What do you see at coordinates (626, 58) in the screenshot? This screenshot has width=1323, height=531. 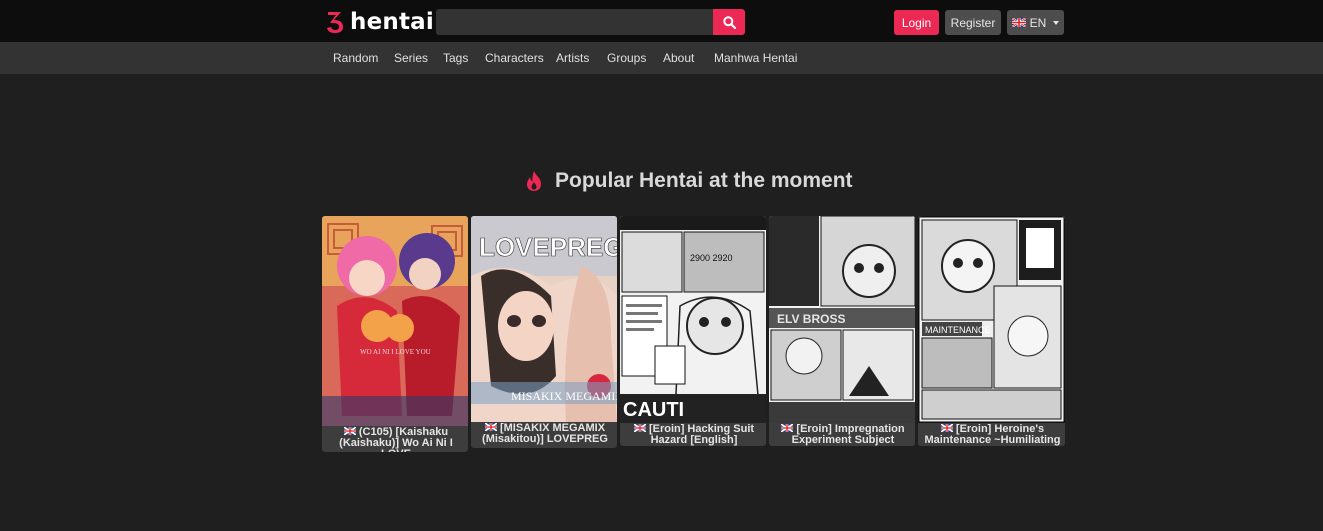 I see `nav-item-groups: Groups` at bounding box center [626, 58].